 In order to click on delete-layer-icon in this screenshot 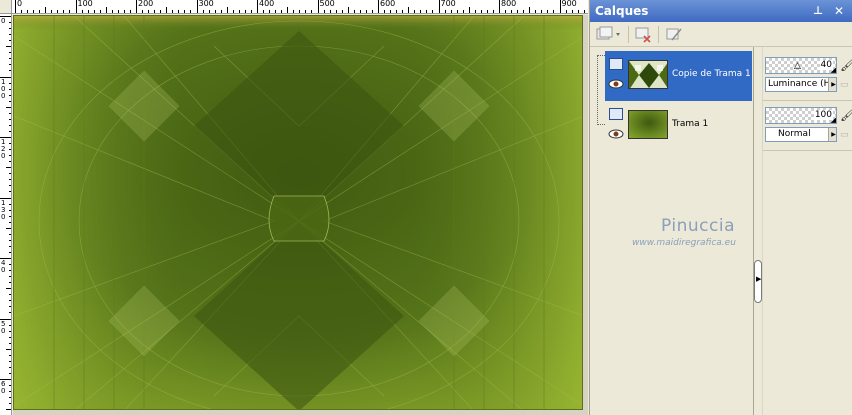, I will do `click(643, 35)`.